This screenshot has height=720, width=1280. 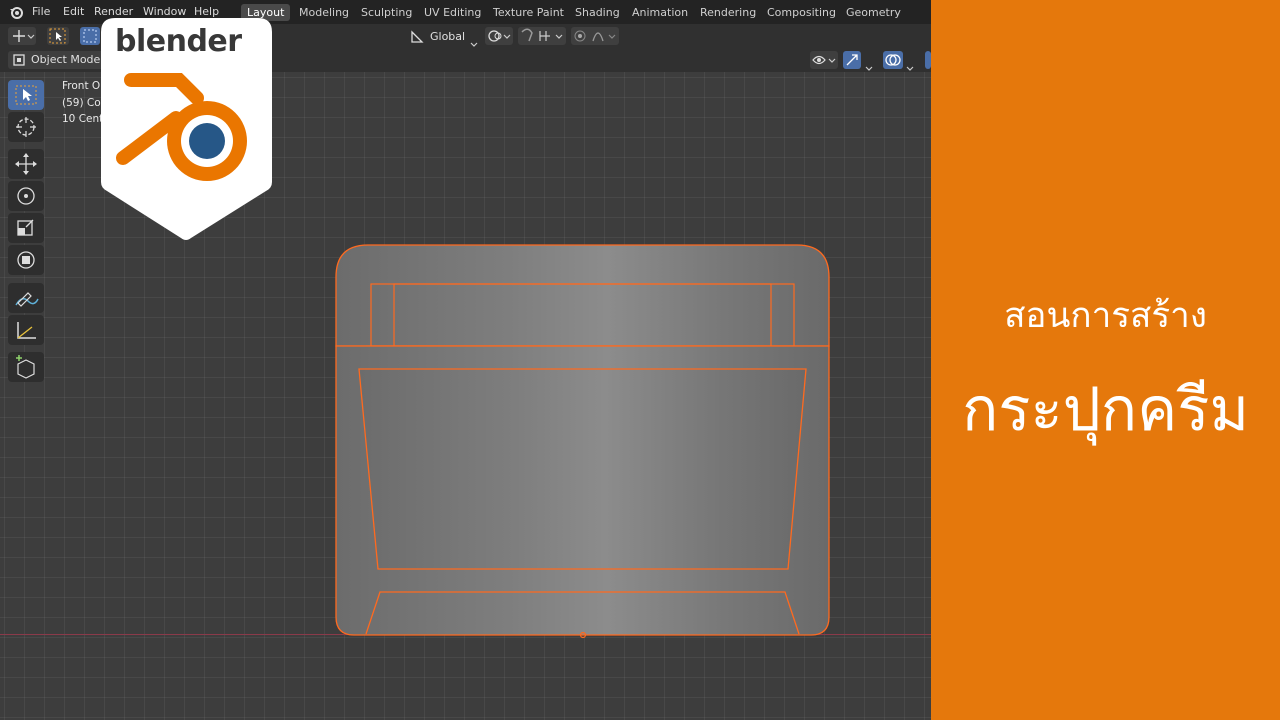 I want to click on select-mode-new-button, so click(x=90, y=36).